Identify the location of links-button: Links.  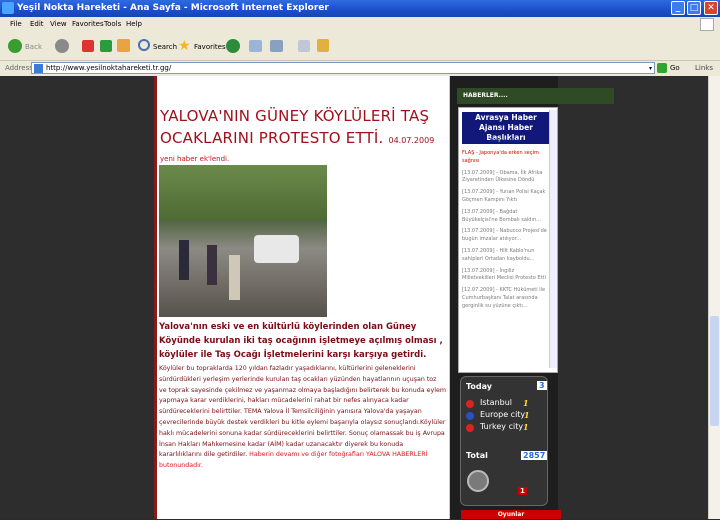
(704, 68).